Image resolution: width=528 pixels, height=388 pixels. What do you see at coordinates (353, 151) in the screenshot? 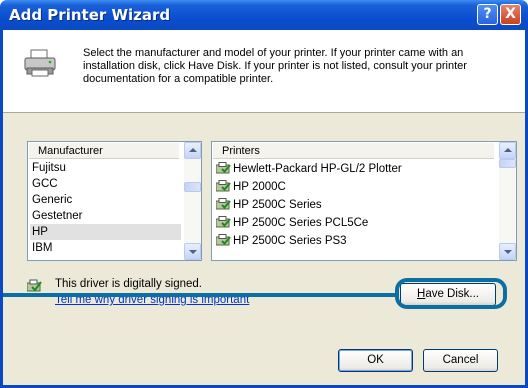
I see `printers-column-header: Printers` at bounding box center [353, 151].